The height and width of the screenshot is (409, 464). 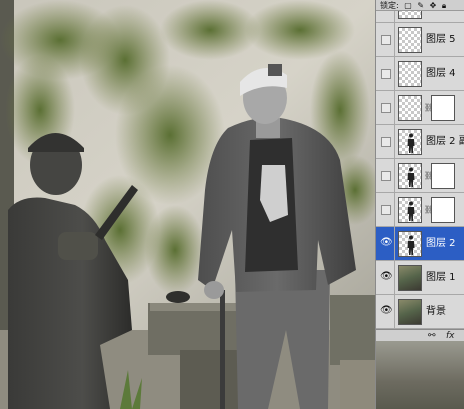 I want to click on lock-label: 锁定:, so click(x=389, y=5).